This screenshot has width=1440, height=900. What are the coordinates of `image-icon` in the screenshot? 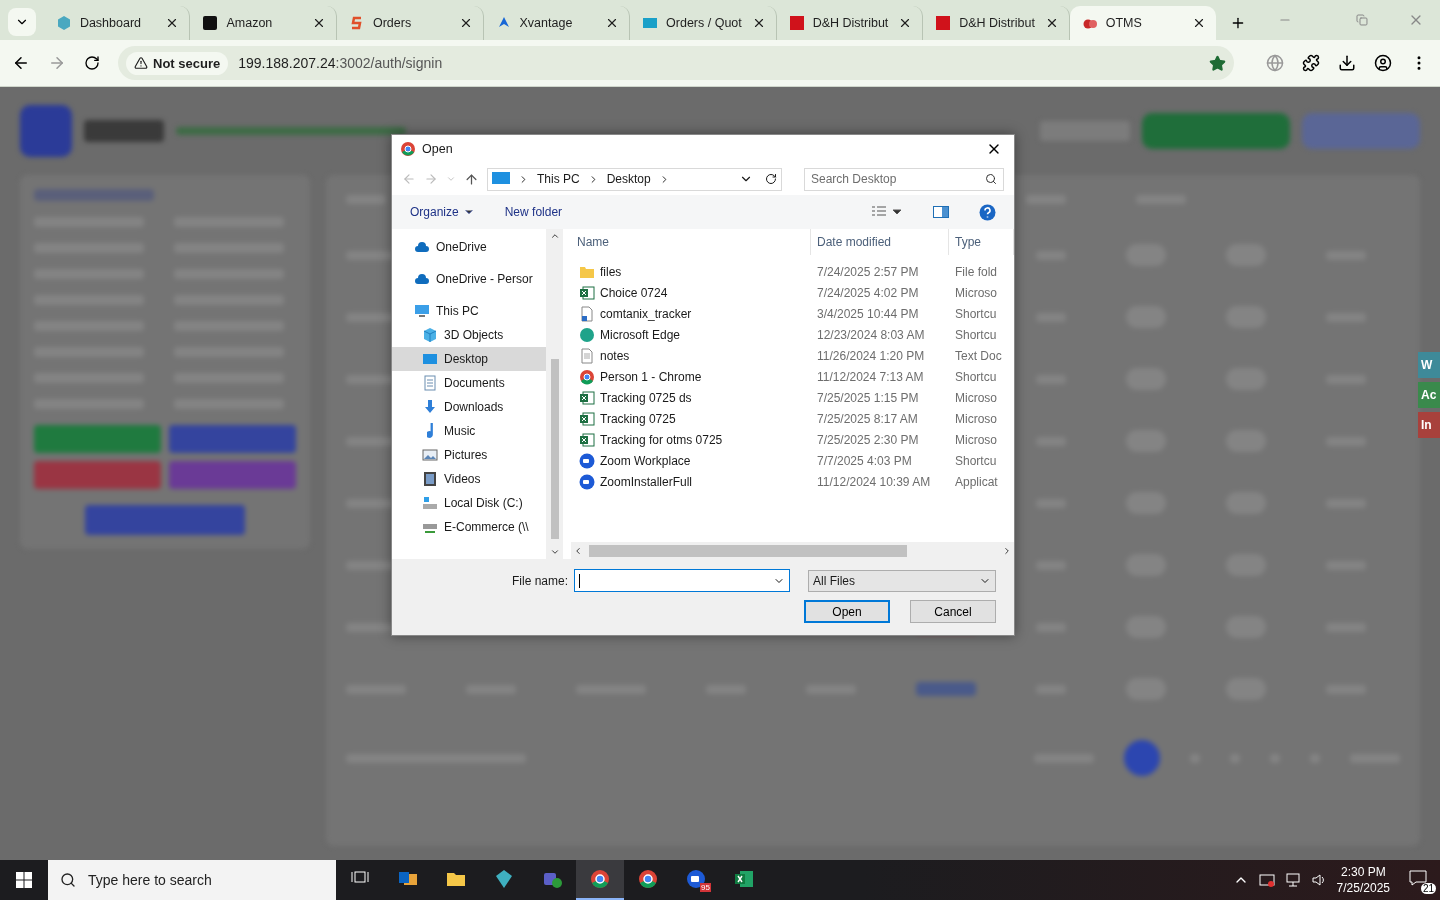 It's located at (430, 455).